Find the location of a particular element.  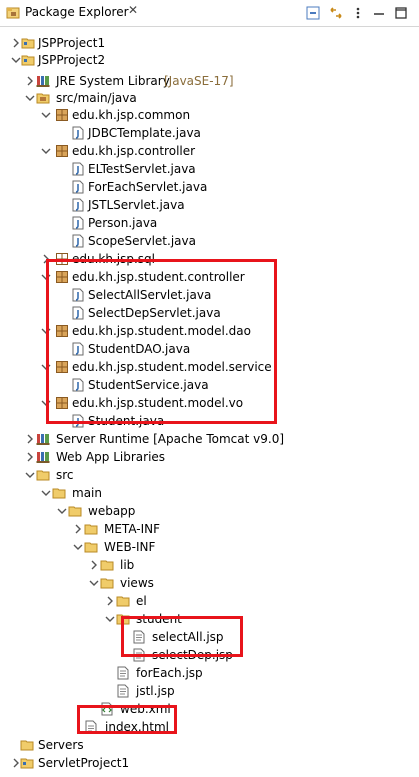

tree-item-selectdep-jsp: selectDep.jsp is located at coordinates (209, 655).